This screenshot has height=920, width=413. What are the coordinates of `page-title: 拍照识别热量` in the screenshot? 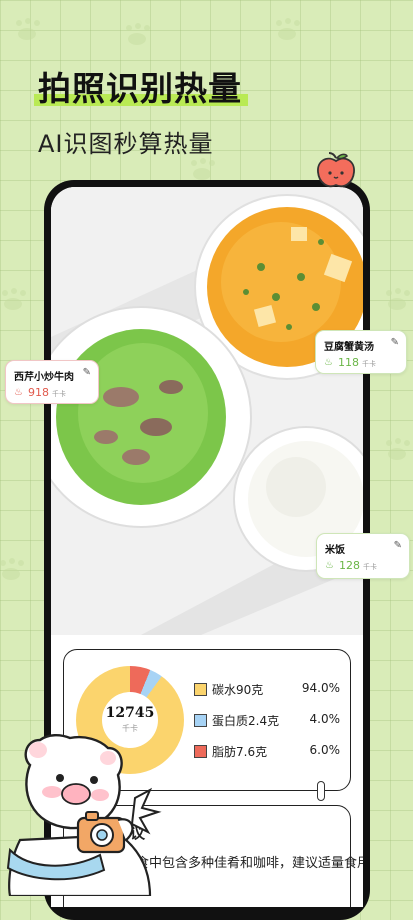 It's located at (141, 86).